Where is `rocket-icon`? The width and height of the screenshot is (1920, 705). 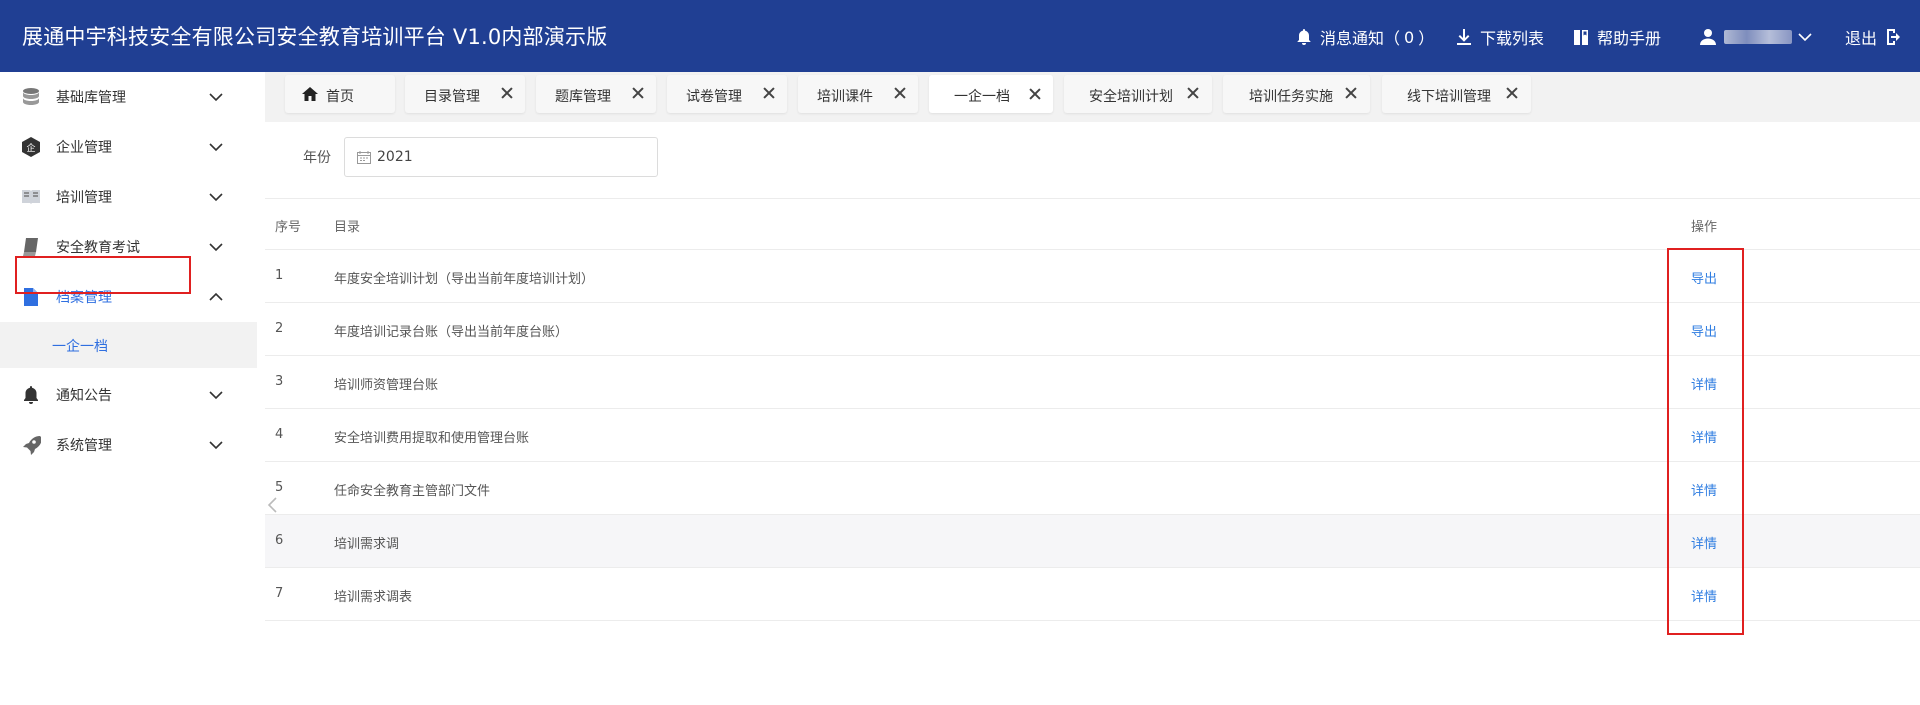
rocket-icon is located at coordinates (31, 445).